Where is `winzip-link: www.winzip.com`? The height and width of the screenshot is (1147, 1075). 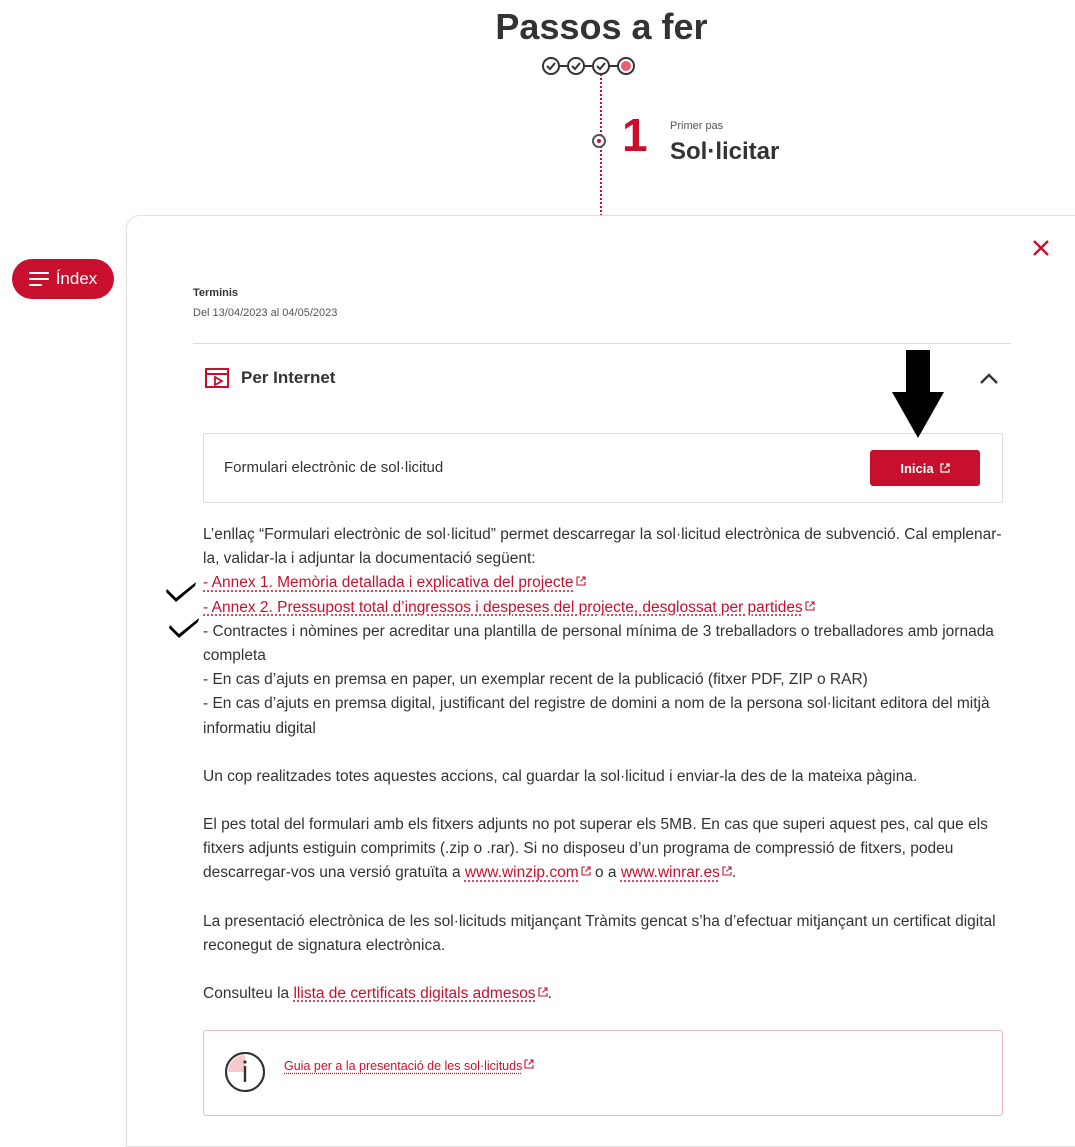
winzip-link: www.winzip.com is located at coordinates (522, 872).